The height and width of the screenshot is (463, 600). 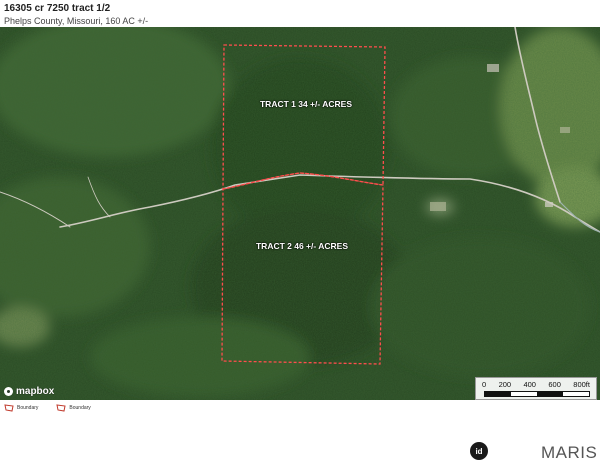 I want to click on tract-1-label: TRACT 1 34 +/- ACRES, so click(x=306, y=104).